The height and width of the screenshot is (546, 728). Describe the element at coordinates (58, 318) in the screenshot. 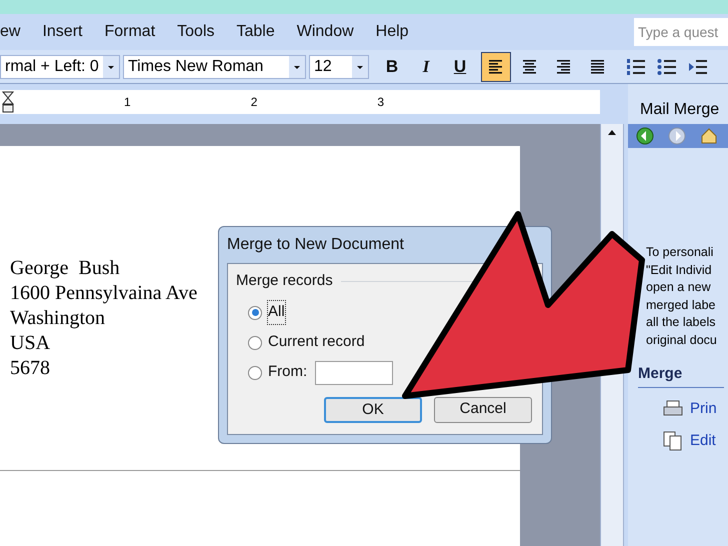

I see `address-line: Washington` at that location.